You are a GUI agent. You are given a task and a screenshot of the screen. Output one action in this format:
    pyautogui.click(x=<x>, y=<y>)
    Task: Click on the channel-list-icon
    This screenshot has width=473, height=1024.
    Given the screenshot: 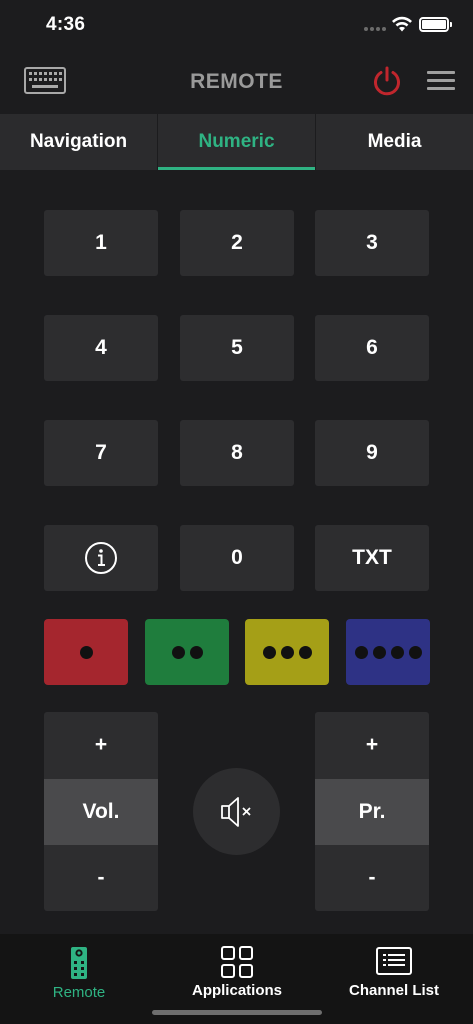 What is the action you would take?
    pyautogui.click(x=394, y=961)
    